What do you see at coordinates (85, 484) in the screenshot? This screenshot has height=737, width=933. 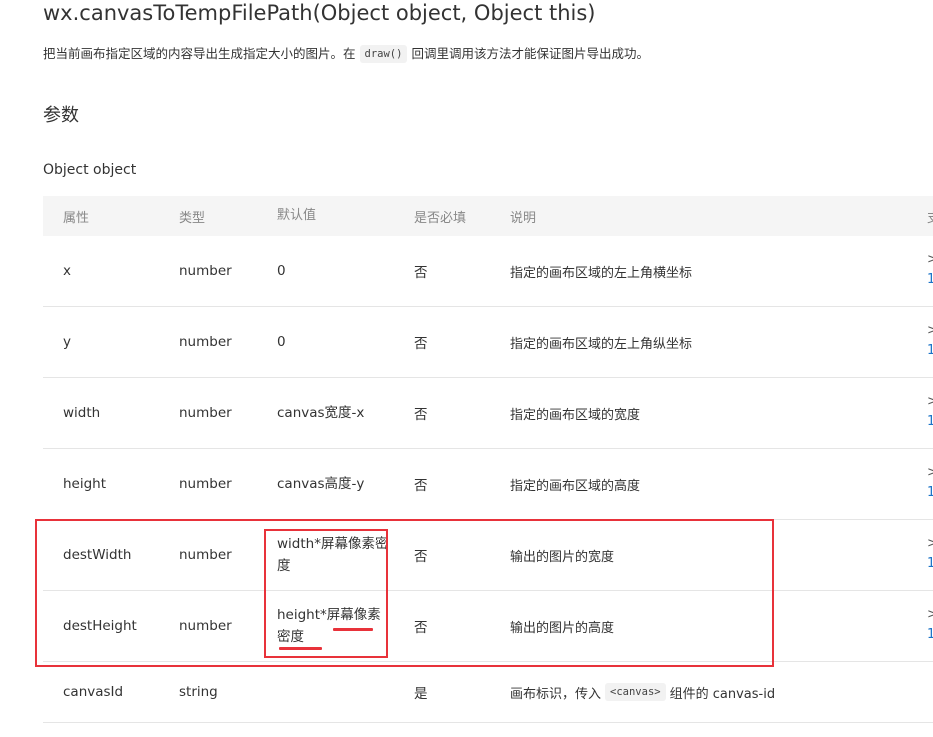 I see `param-name: height` at bounding box center [85, 484].